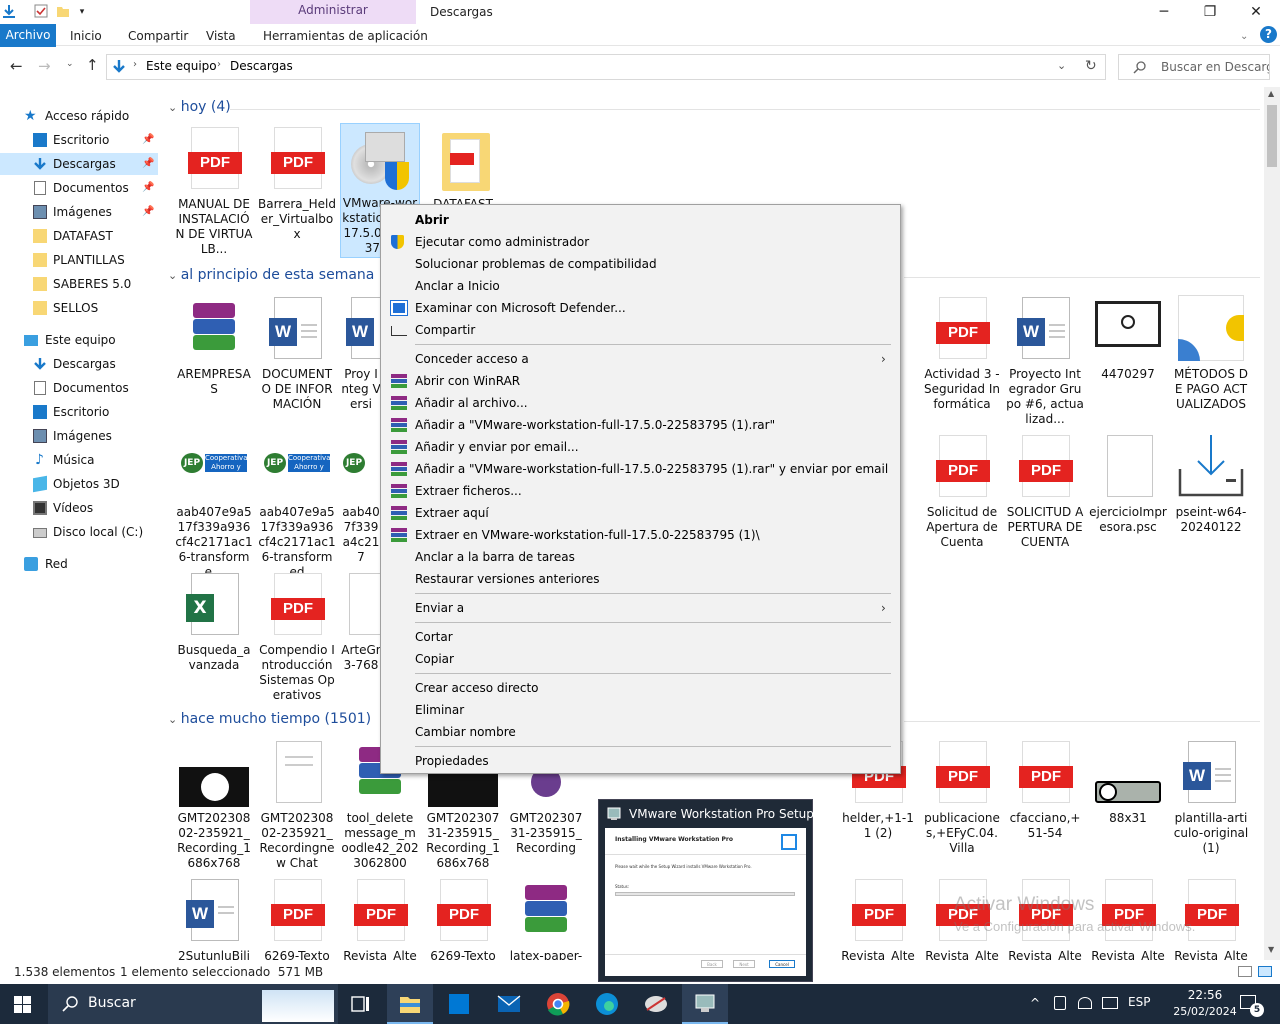 The image size is (1280, 1024). Describe the element at coordinates (558, 1004) in the screenshot. I see `chrome-icon` at that location.